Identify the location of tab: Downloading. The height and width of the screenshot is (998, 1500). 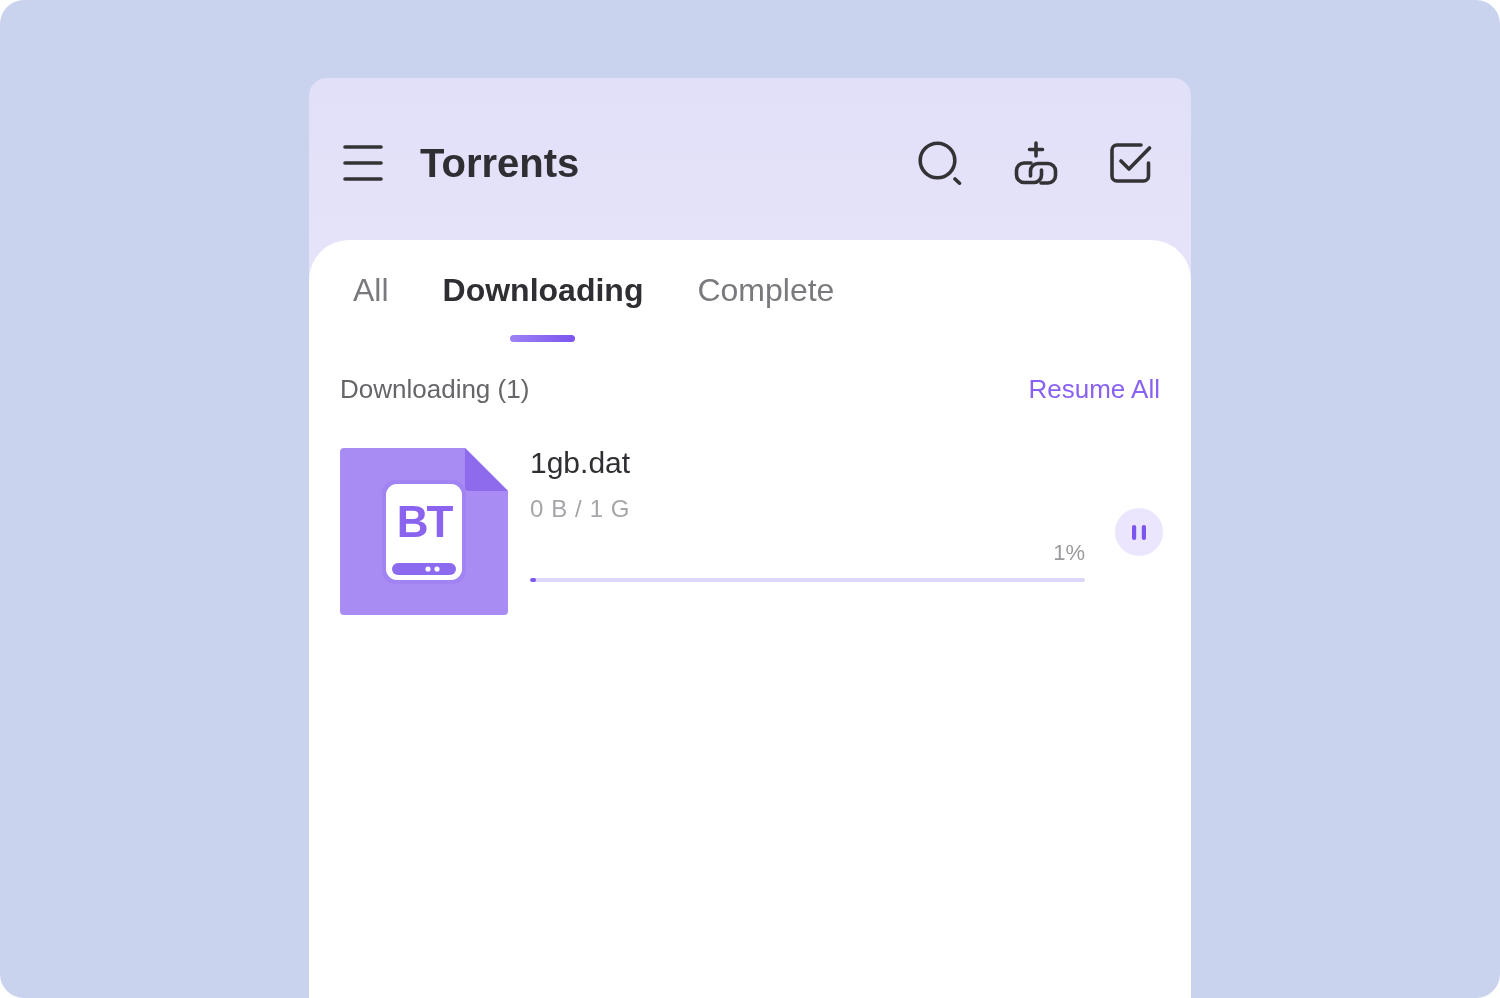
(543, 306).